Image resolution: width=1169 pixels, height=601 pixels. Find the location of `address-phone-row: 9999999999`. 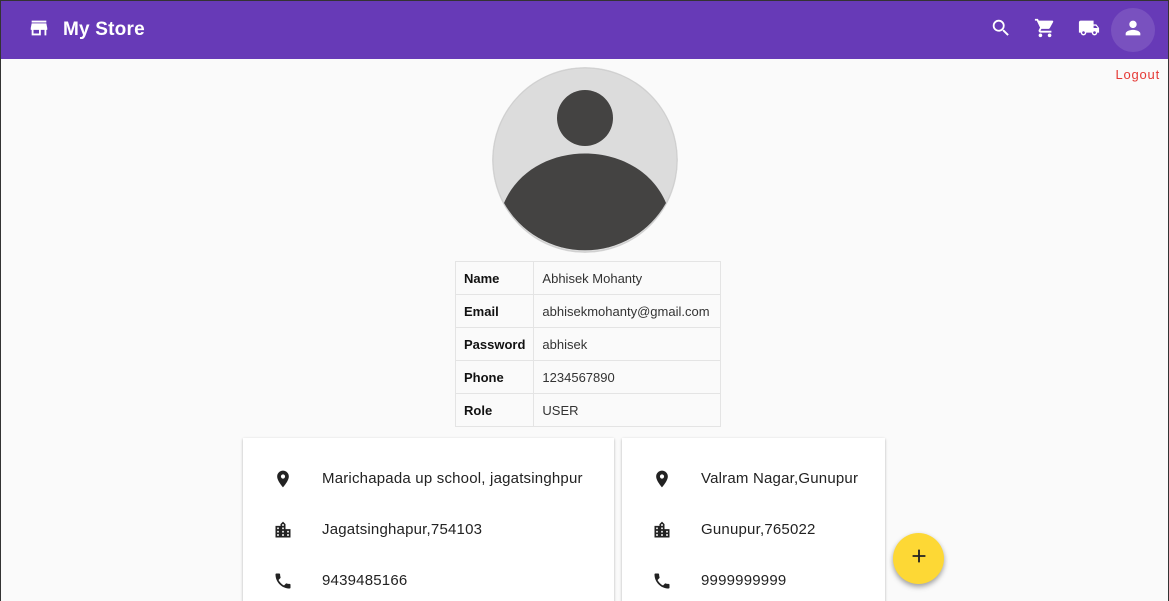

address-phone-row: 9999999999 is located at coordinates (753, 581).